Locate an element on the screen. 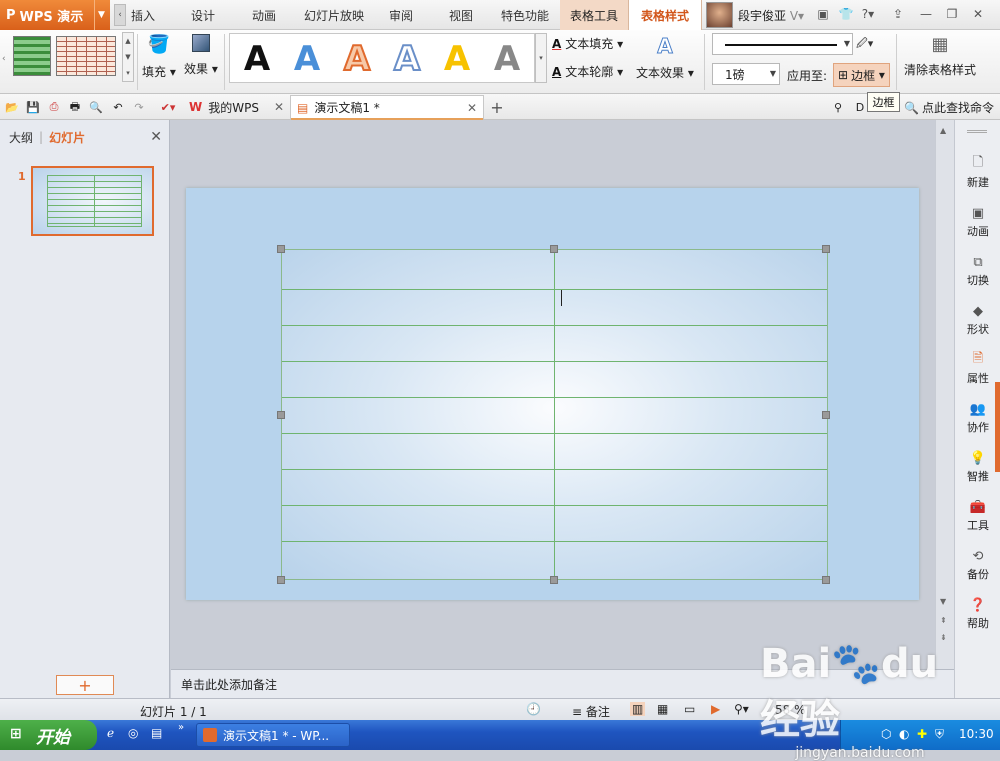 The height and width of the screenshot is (761, 1000). wordart-more-icon: ▾ is located at coordinates (541, 58).